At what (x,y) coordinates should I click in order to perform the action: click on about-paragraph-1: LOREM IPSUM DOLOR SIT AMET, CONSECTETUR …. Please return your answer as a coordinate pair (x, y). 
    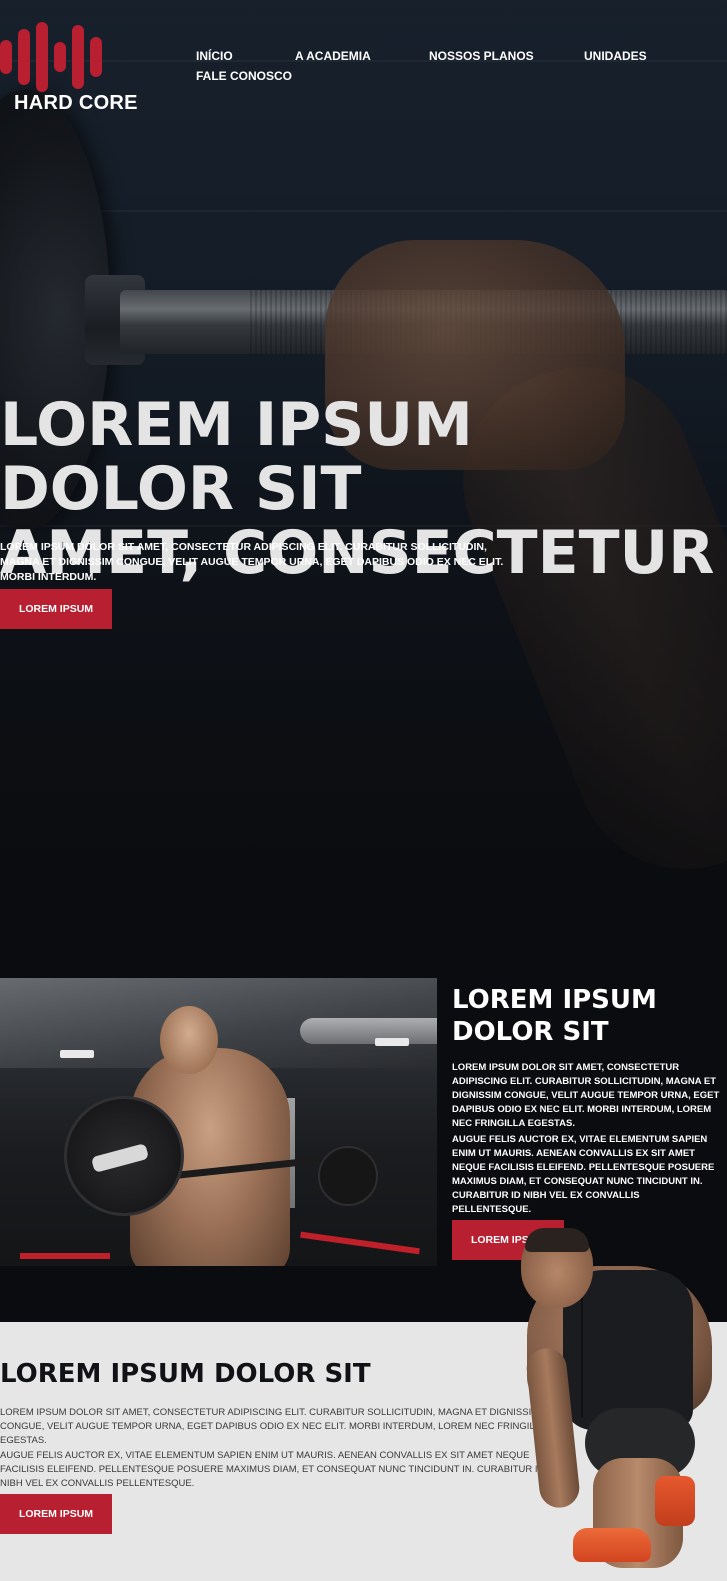
    Looking at the image, I should click on (586, 1095).